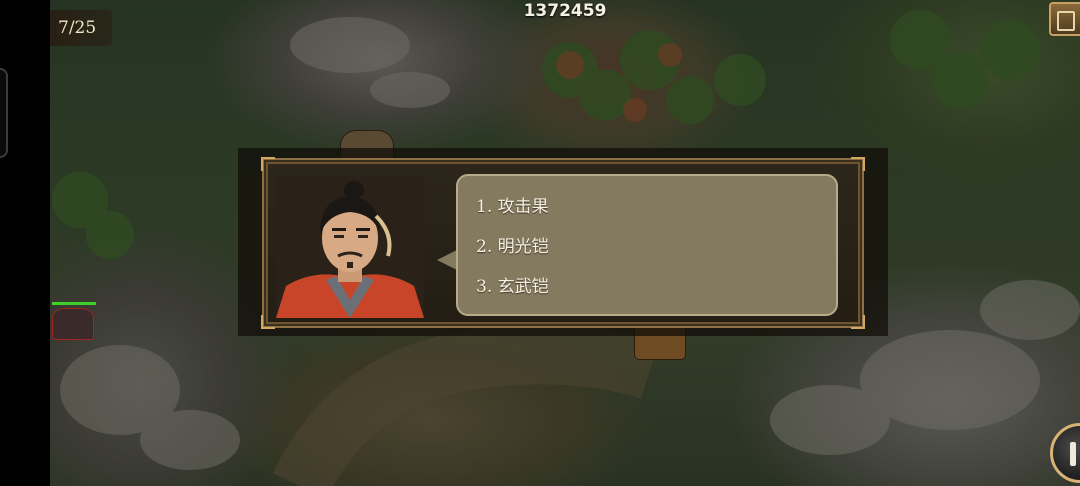  I want to click on pause-icon, so click(1073, 454).